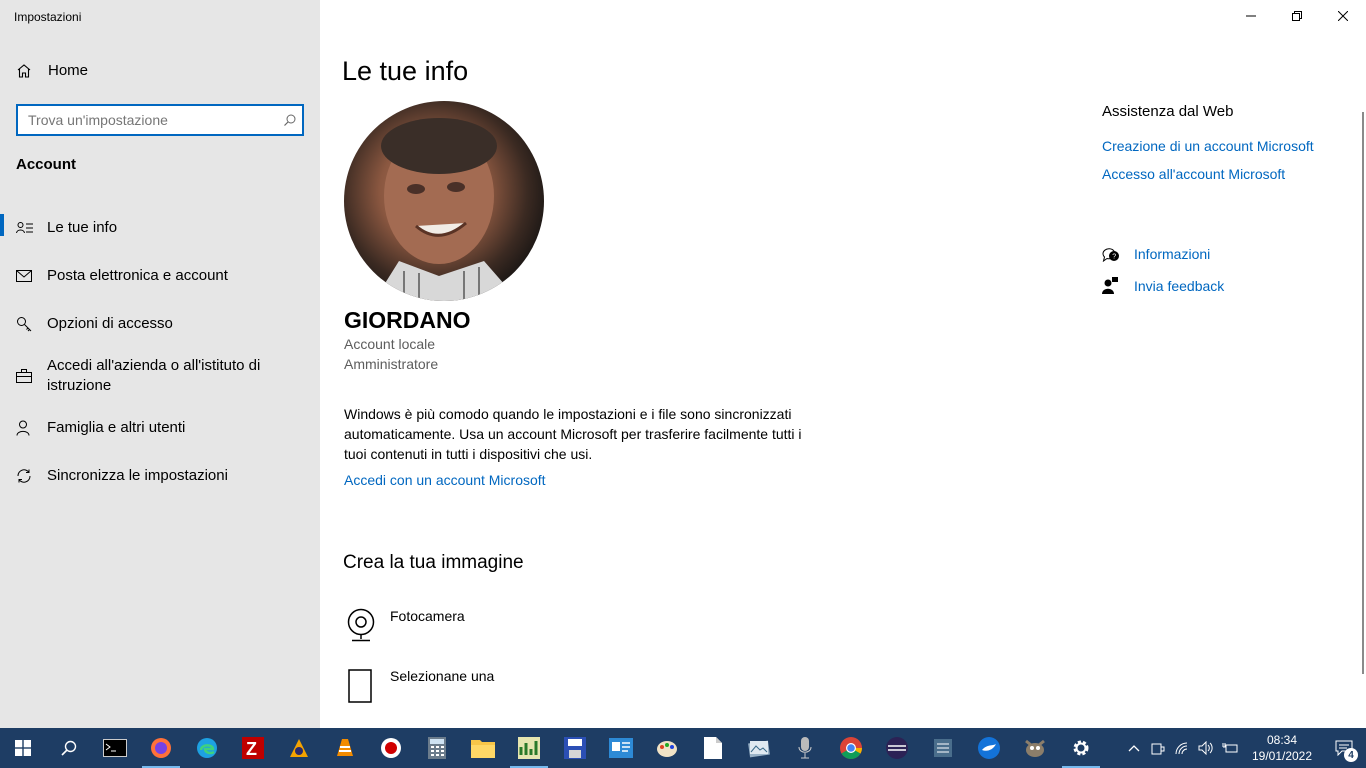 This screenshot has width=1366, height=768. Describe the element at coordinates (405, 626) in the screenshot. I see `camera-option: Fotocamera` at that location.